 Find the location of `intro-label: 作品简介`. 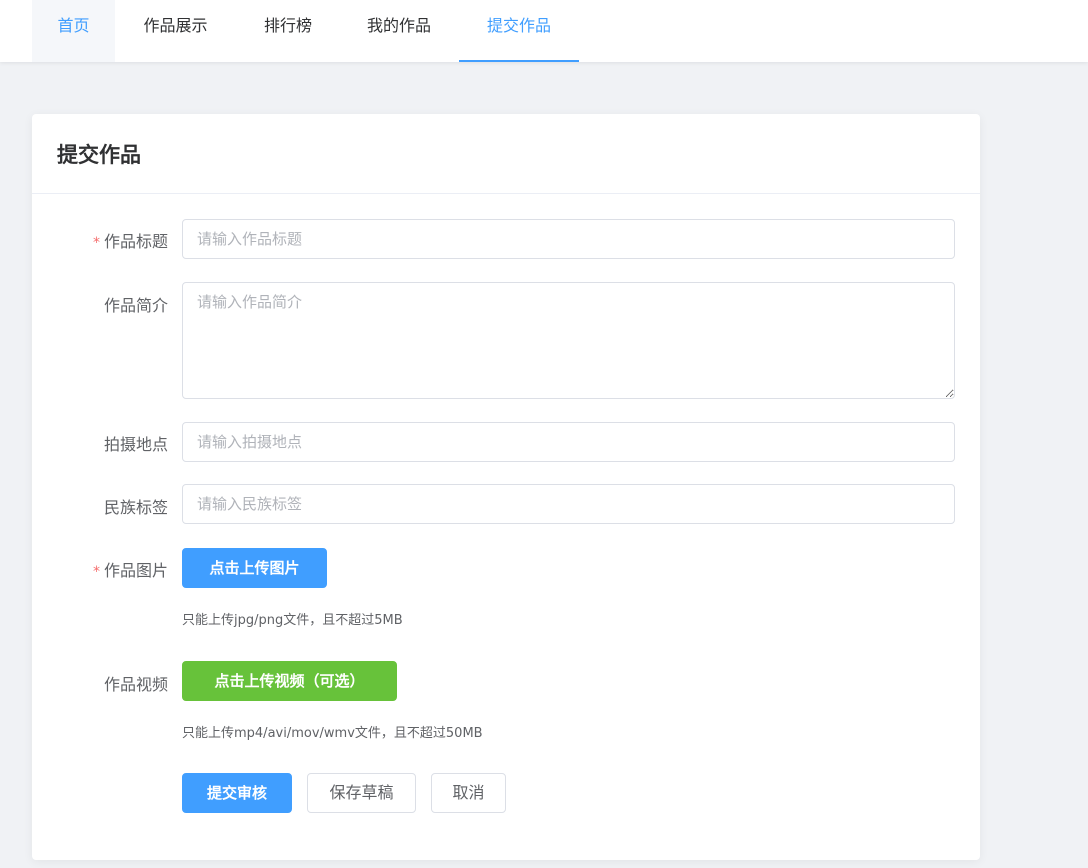

intro-label: 作品简介 is located at coordinates (135, 305).